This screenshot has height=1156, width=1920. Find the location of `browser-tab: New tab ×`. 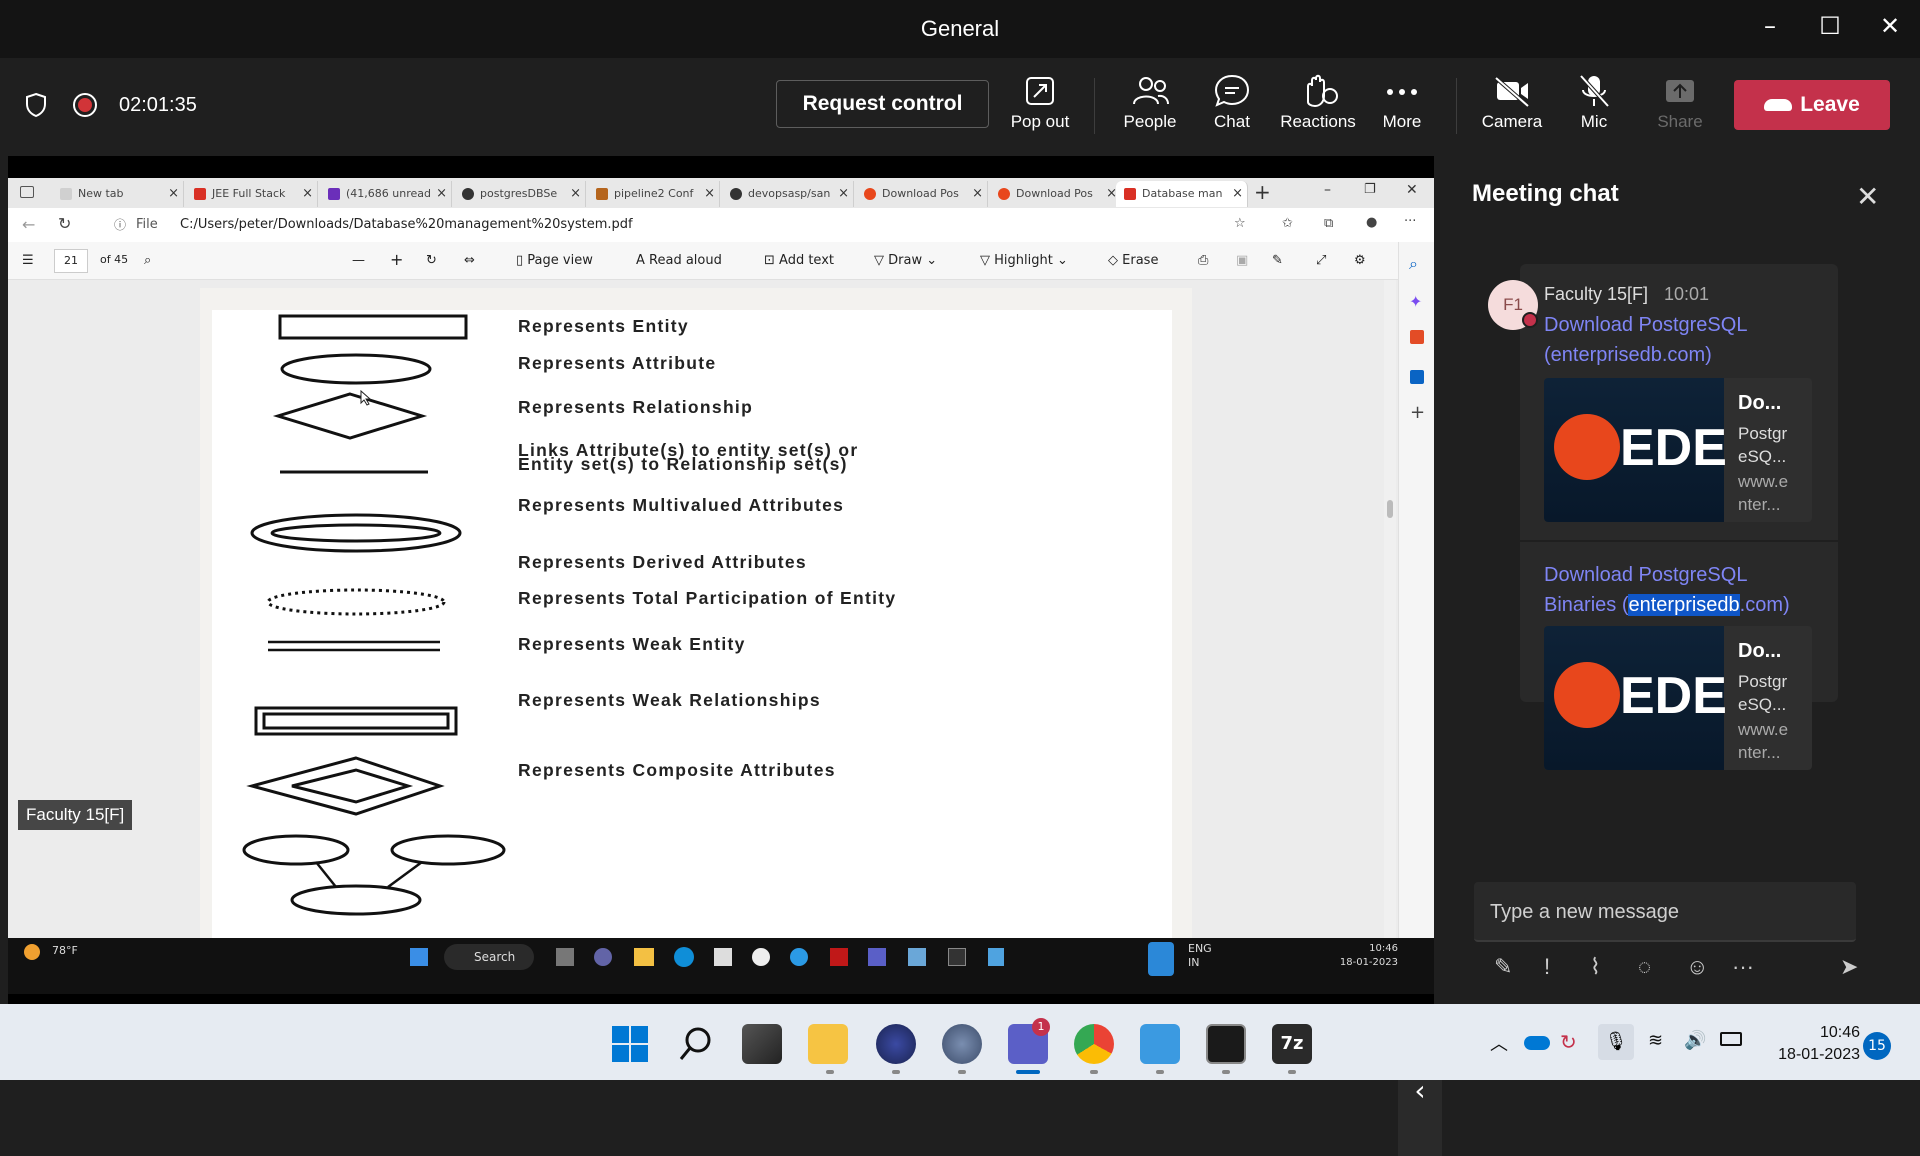

browser-tab: New tab × is located at coordinates (118, 194).